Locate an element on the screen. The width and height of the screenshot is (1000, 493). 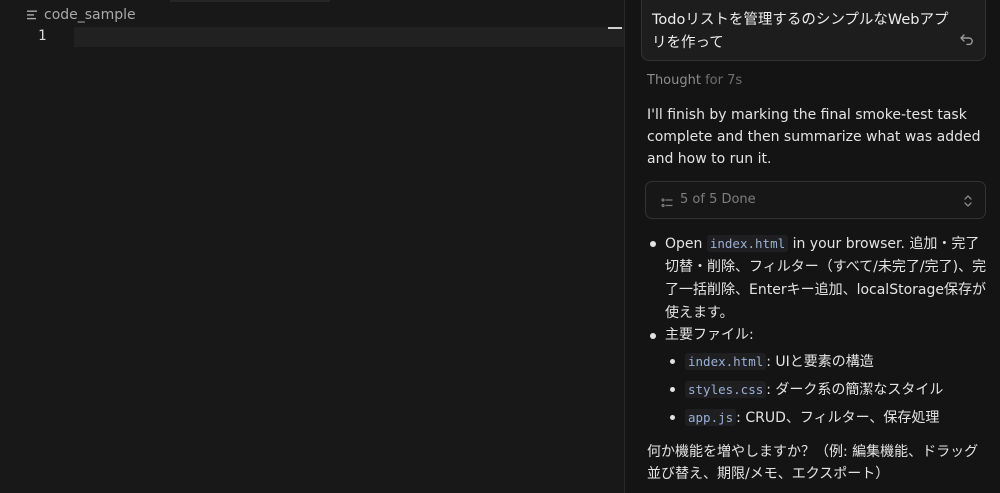
todo-status-label: 5 of 5 Done is located at coordinates (718, 199).